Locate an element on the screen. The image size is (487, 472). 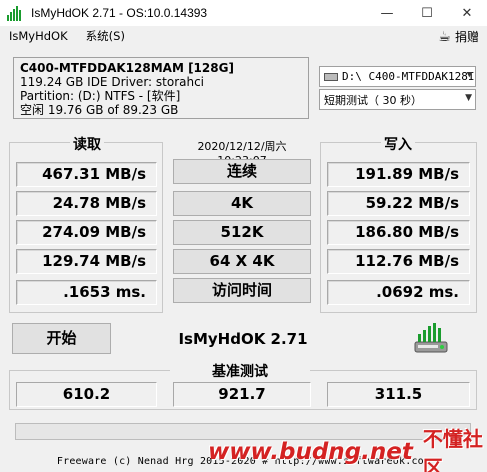
read-access-time: .1653 ms. is located at coordinates (86, 292).